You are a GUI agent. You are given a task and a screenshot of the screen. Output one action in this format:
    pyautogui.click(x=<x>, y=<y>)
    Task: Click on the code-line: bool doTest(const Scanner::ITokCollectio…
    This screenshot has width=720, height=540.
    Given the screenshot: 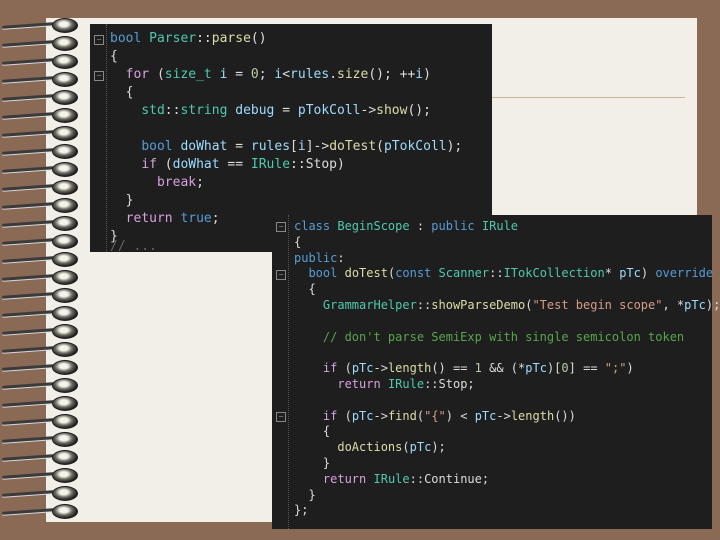 What is the action you would take?
    pyautogui.click(x=511, y=273)
    